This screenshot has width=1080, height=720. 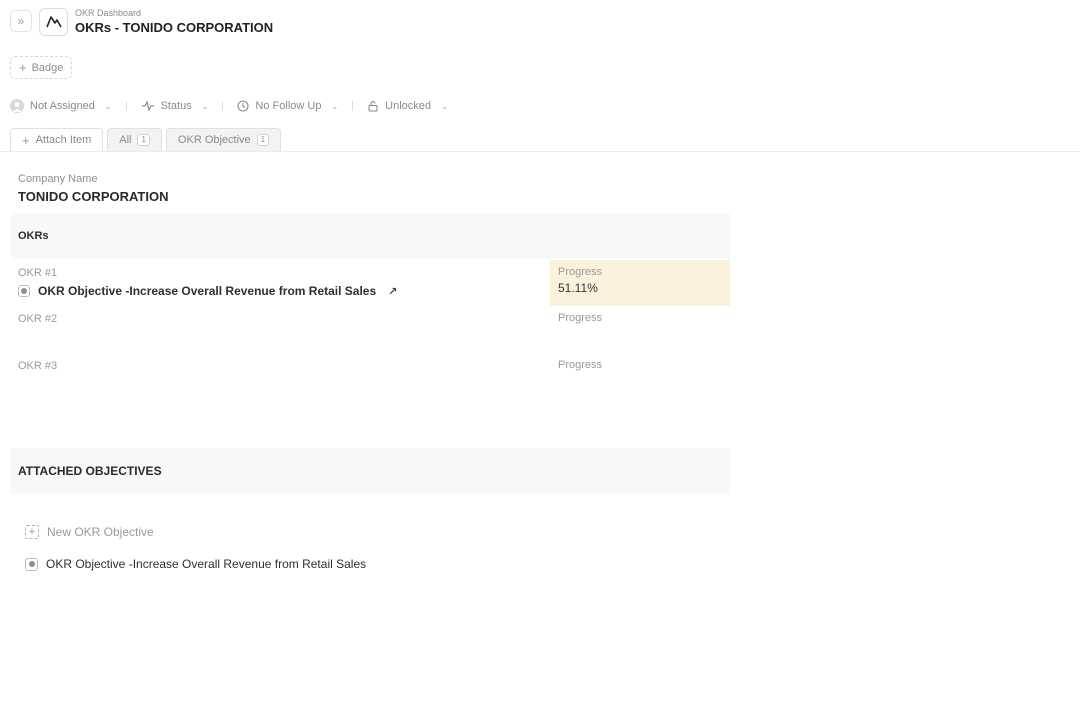 I want to click on follow-up-dropdown: No Follow Up ⌄, so click(x=287, y=106).